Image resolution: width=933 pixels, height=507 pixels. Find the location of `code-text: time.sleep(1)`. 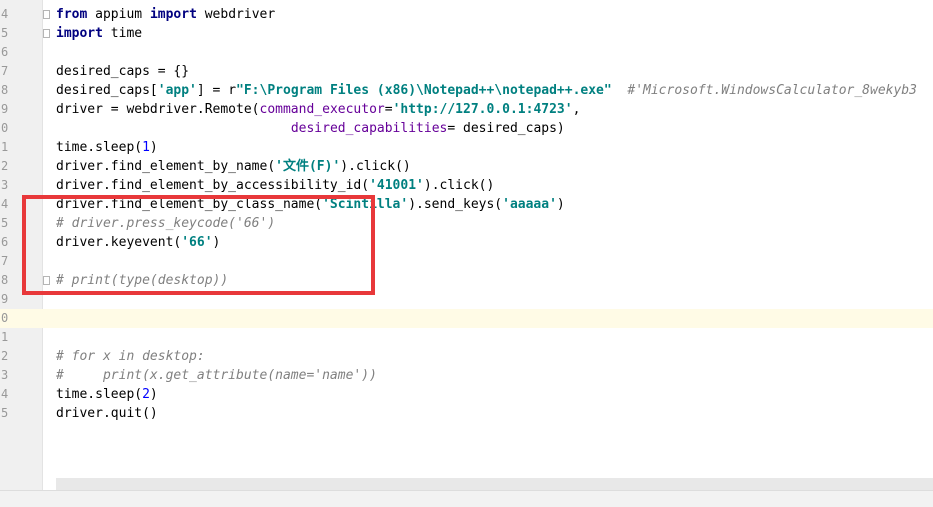

code-text: time.sleep(1) is located at coordinates (107, 147).